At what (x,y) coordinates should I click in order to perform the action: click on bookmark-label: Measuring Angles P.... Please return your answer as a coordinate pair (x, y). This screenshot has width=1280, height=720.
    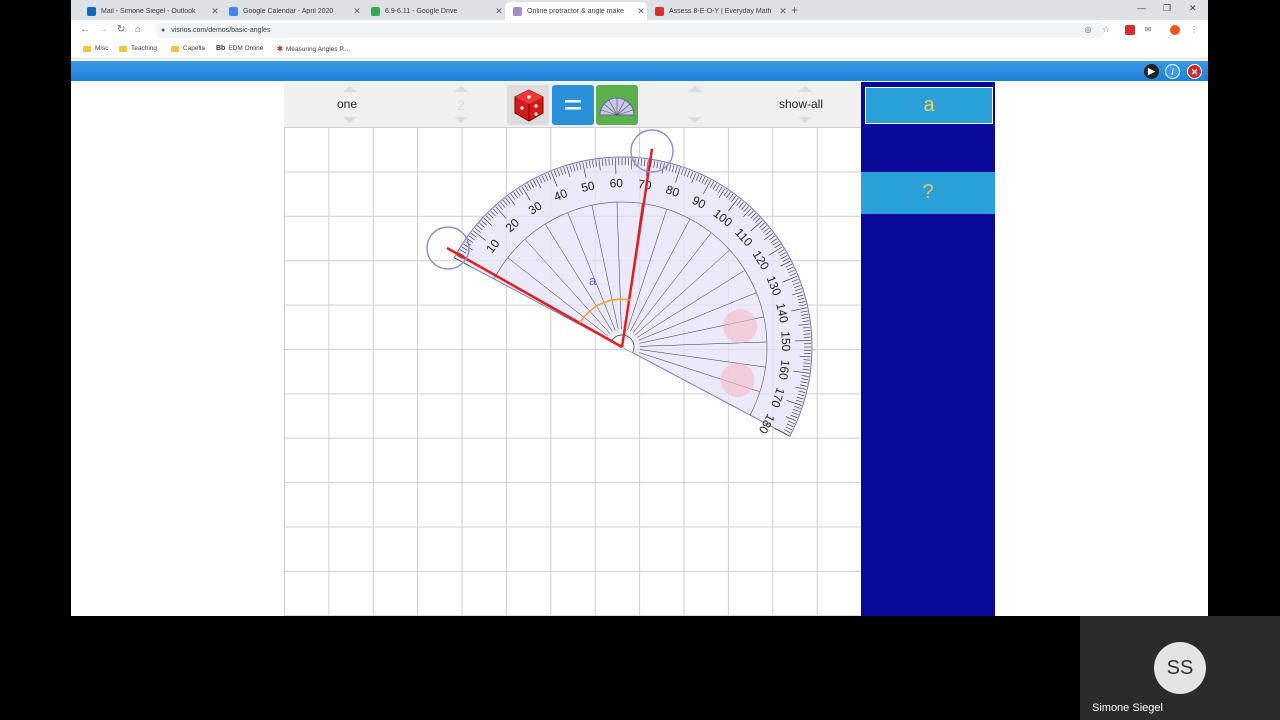
    Looking at the image, I should click on (317, 49).